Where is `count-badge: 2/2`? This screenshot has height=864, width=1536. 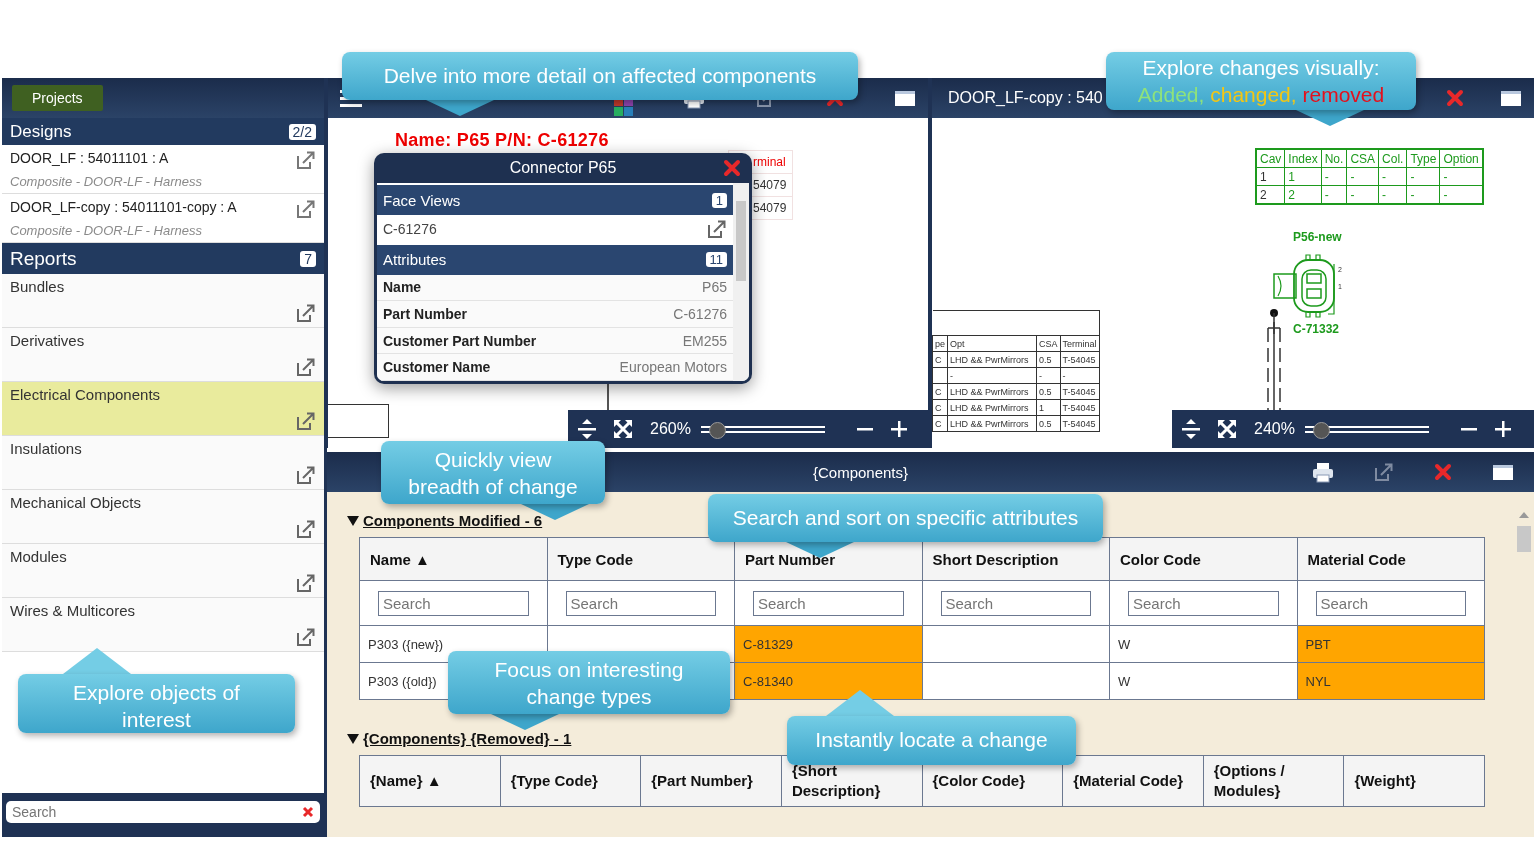 count-badge: 2/2 is located at coordinates (302, 131).